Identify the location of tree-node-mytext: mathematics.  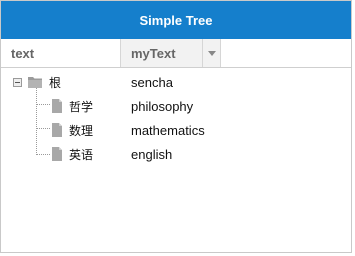
(168, 130).